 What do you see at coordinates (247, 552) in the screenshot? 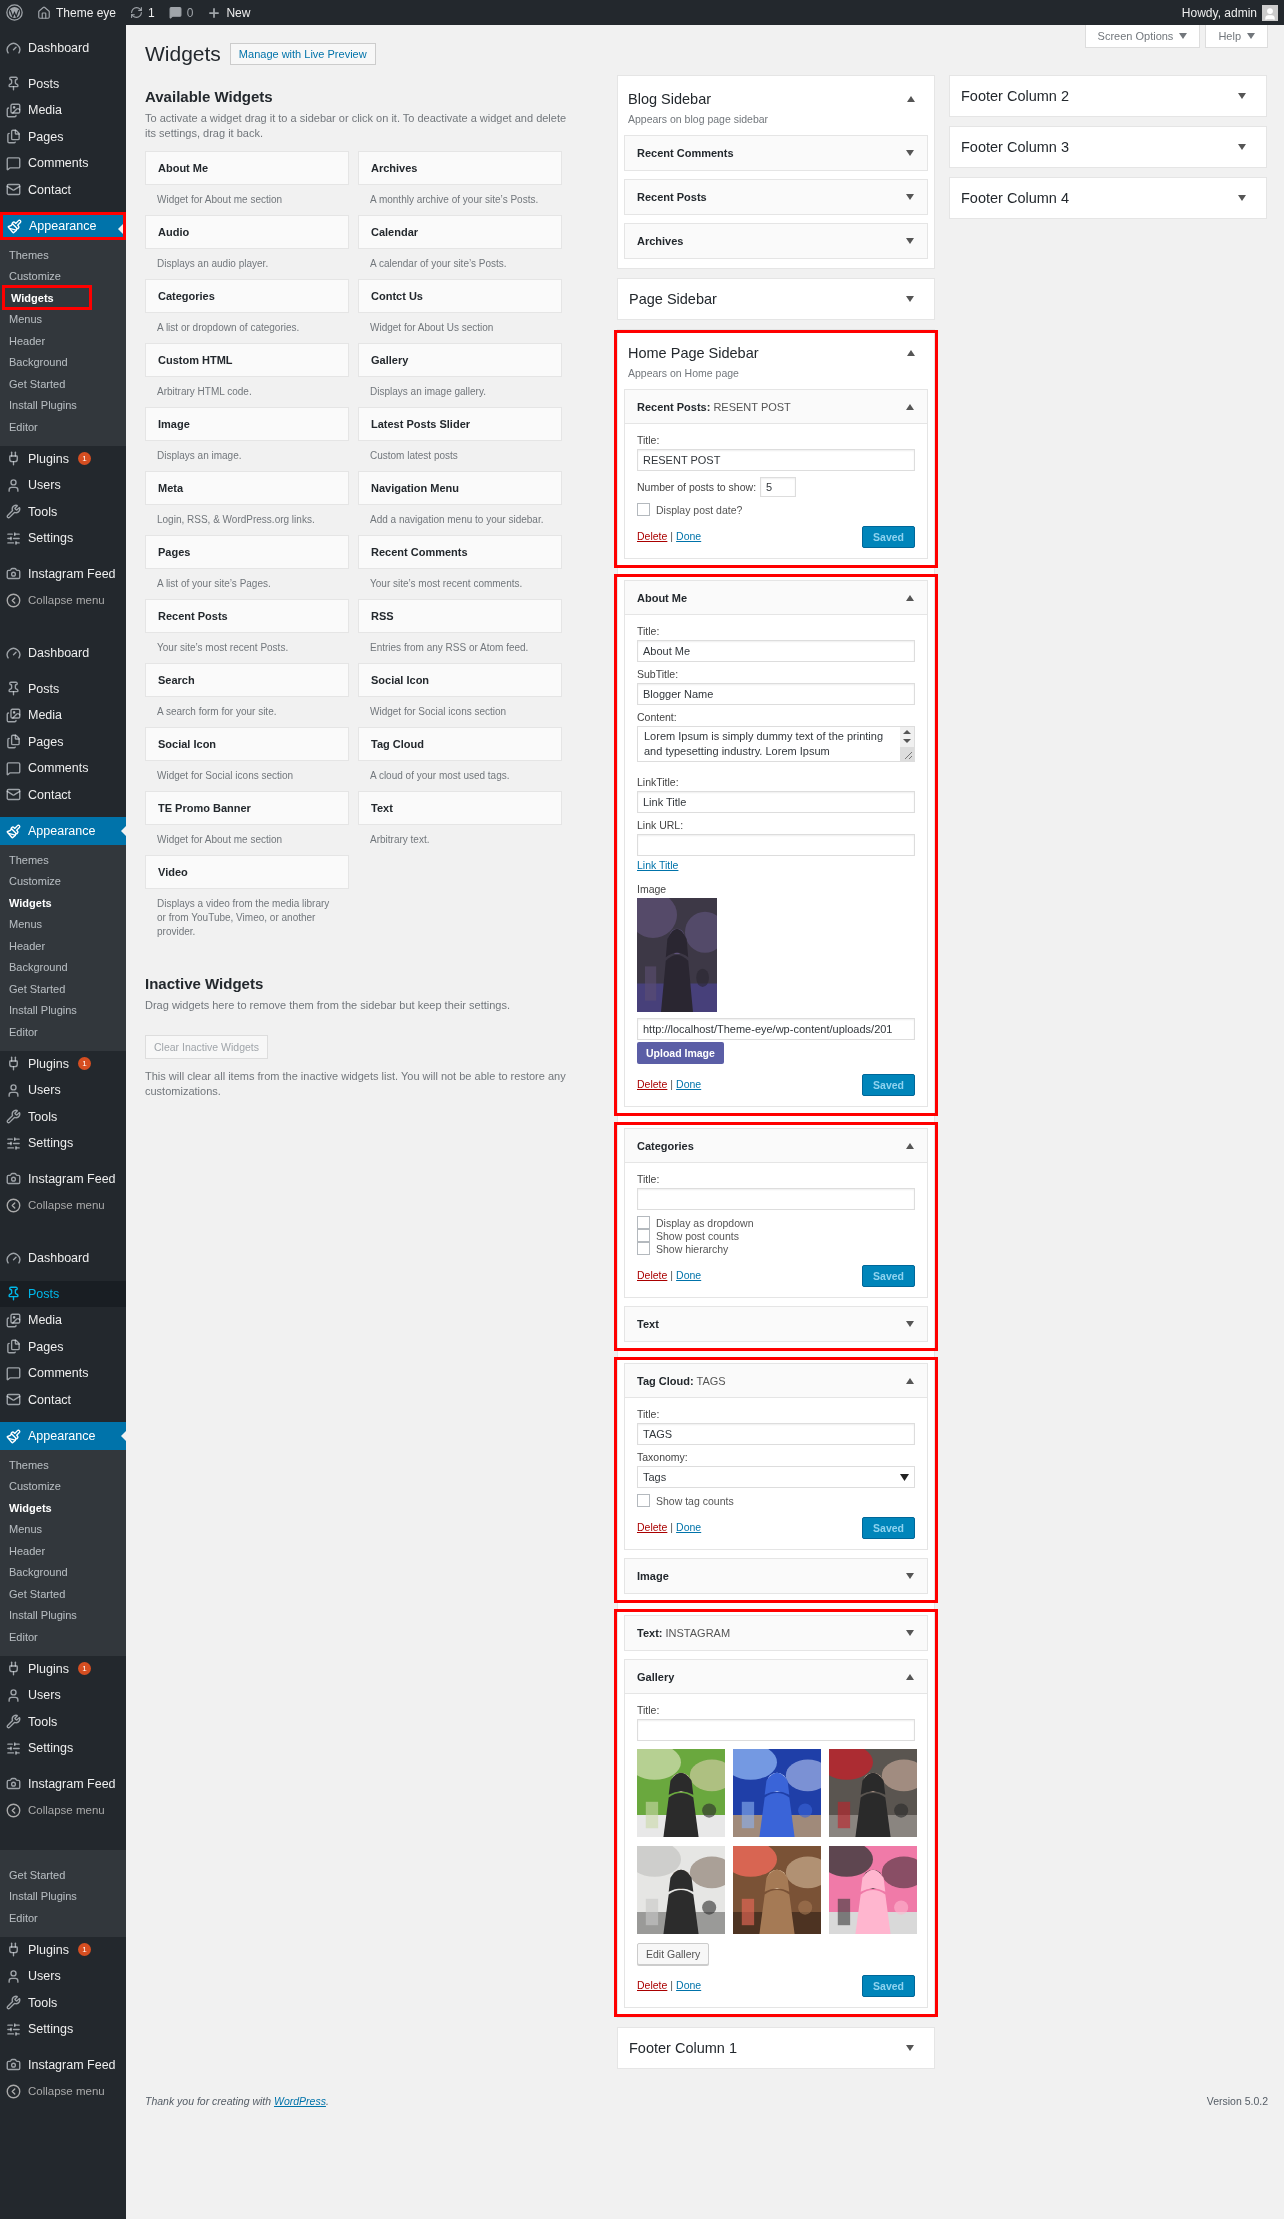
I see `widget-item: Pages` at bounding box center [247, 552].